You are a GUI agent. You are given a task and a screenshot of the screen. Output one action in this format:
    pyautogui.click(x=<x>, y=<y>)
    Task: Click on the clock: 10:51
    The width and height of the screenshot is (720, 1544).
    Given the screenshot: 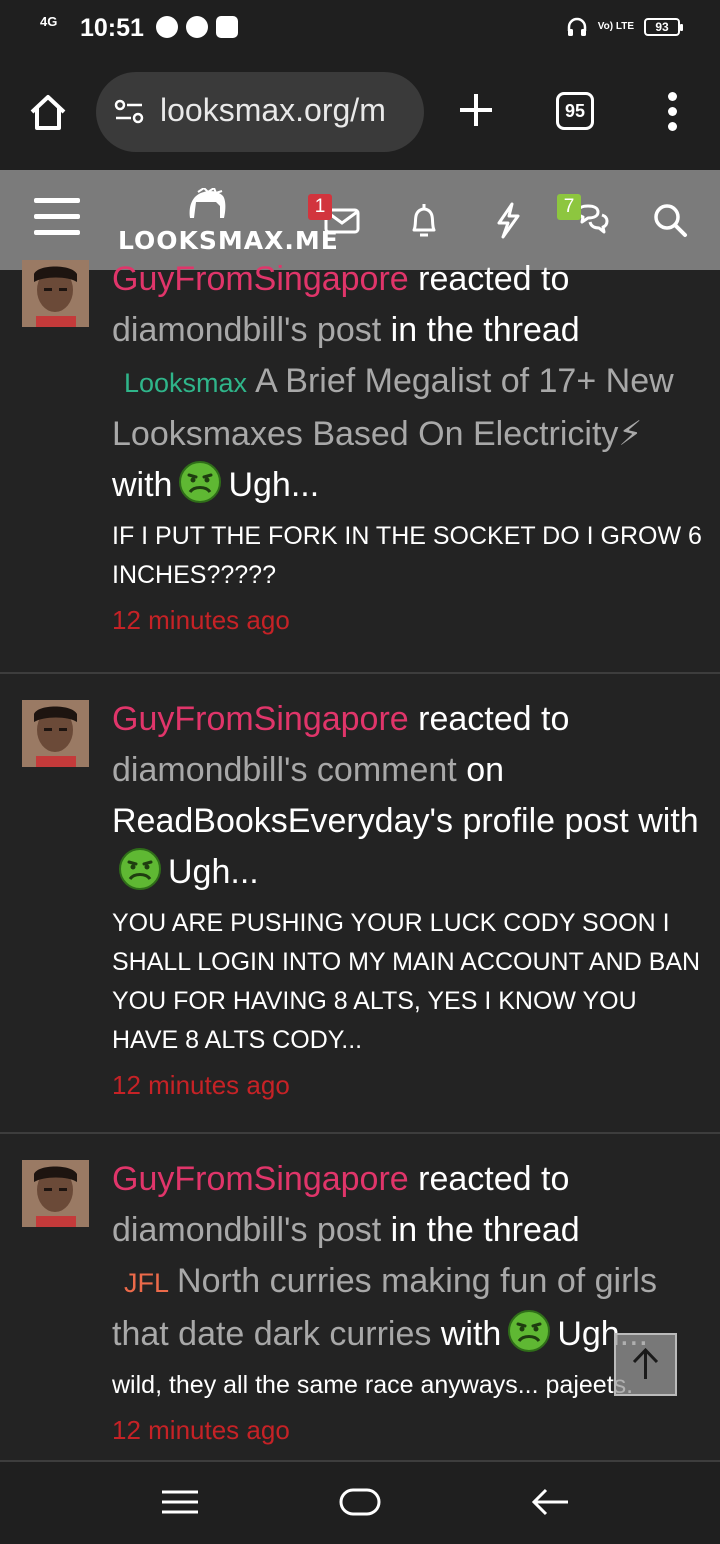 What is the action you would take?
    pyautogui.click(x=112, y=28)
    